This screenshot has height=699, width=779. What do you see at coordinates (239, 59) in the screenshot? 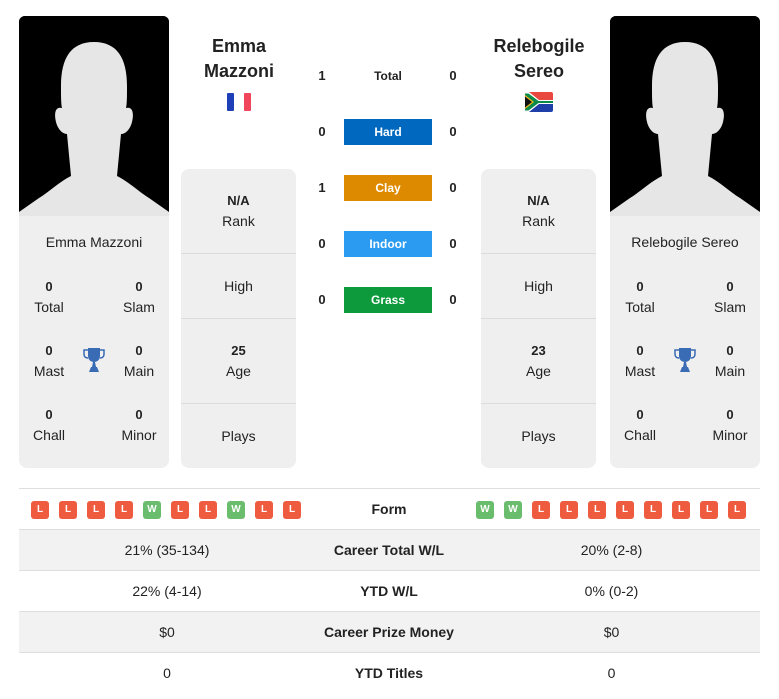
I see `player-title-left: Emma Mazzoni` at bounding box center [239, 59].